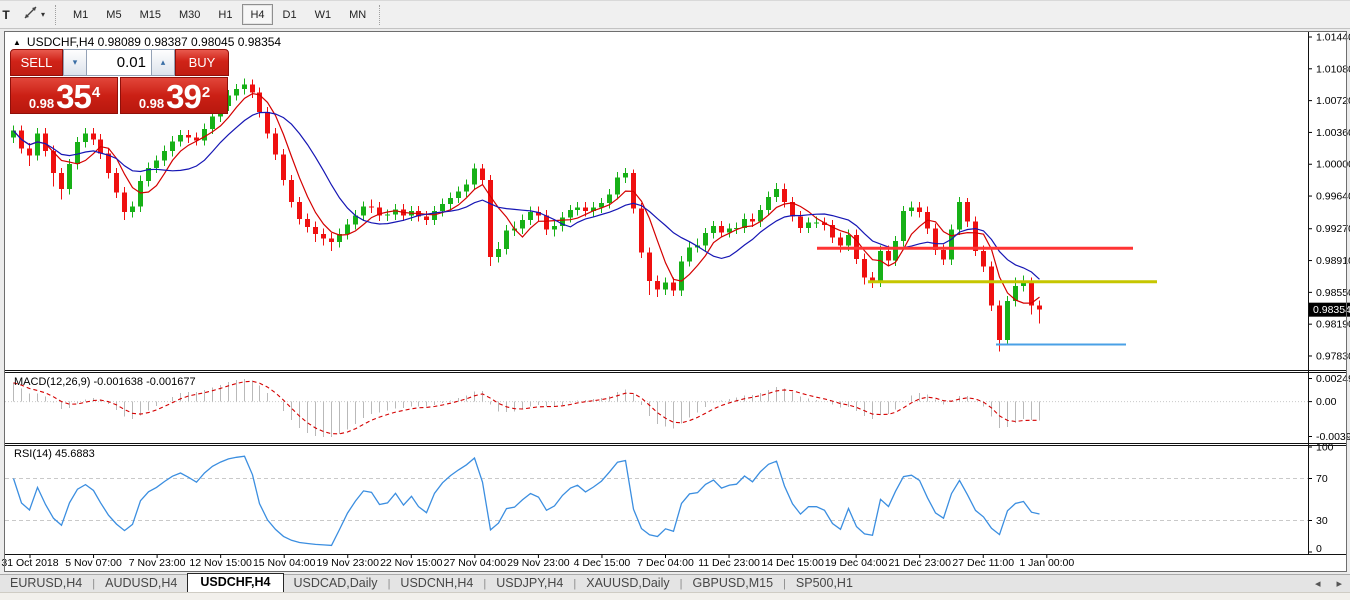 The height and width of the screenshot is (600, 1350). What do you see at coordinates (163, 62) in the screenshot?
I see `volume-increase-button: ▴` at bounding box center [163, 62].